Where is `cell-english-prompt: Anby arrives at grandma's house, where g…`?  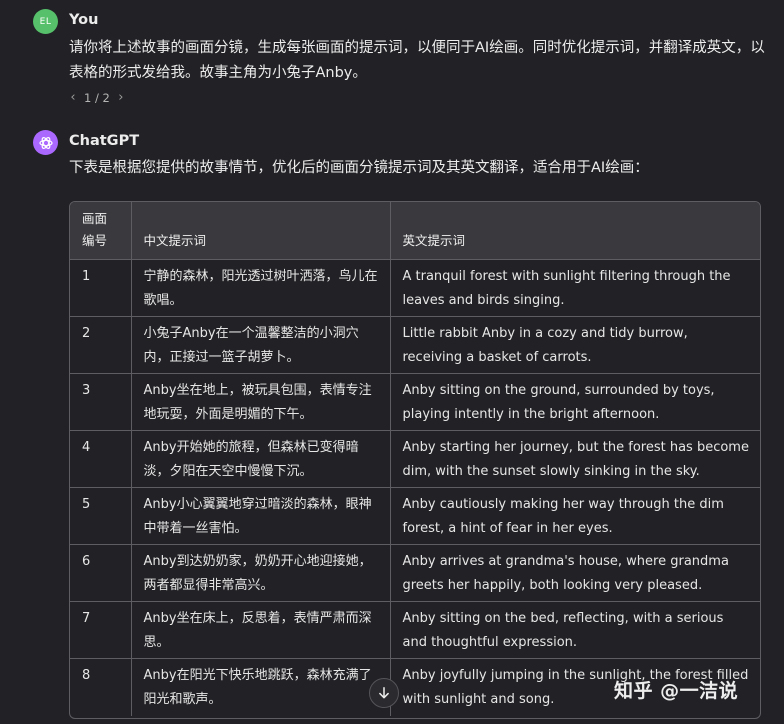
cell-english-prompt: Anby arrives at grandma's house, where g… is located at coordinates (575, 573).